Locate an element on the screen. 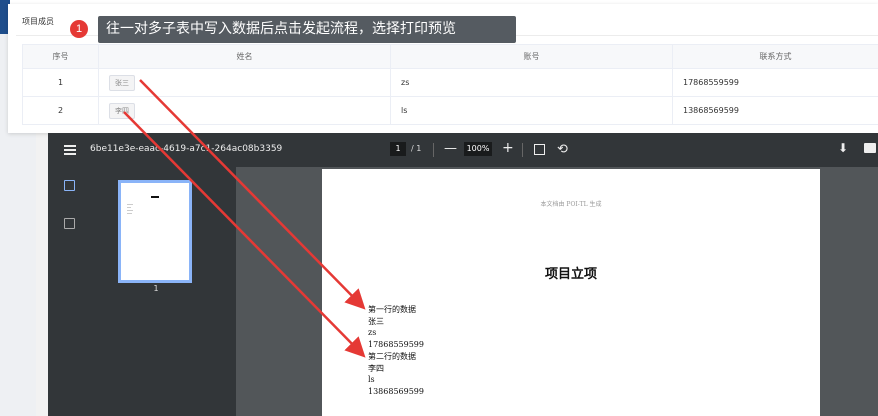 The image size is (878, 416). arrow-row1 is located at coordinates (252, 194).